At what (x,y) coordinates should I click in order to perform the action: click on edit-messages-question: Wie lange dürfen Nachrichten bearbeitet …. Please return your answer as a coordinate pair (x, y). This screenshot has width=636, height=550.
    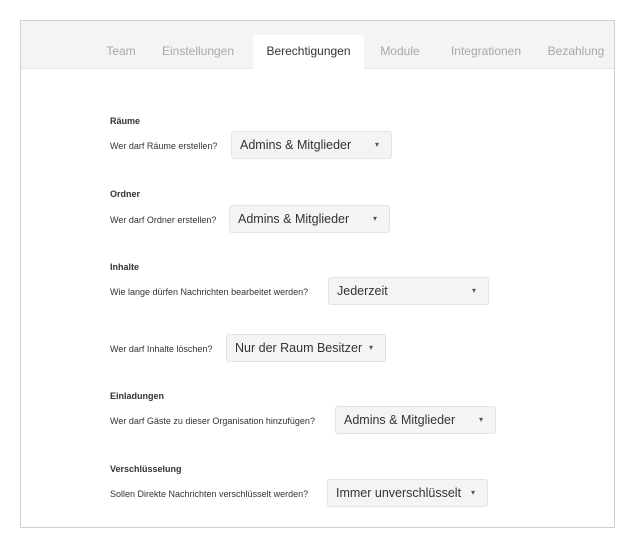
    Looking at the image, I should click on (209, 292).